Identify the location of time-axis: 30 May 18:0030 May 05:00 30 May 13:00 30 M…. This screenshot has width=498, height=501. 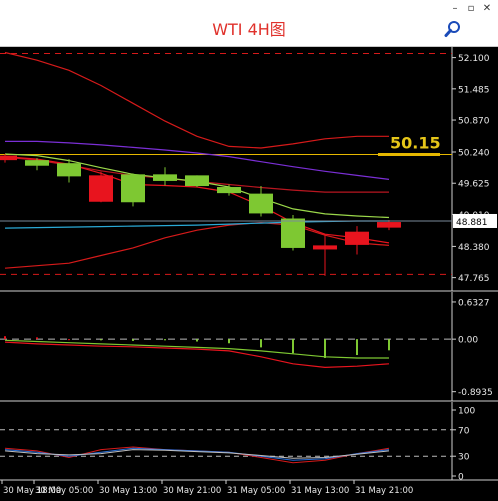
(207, 488).